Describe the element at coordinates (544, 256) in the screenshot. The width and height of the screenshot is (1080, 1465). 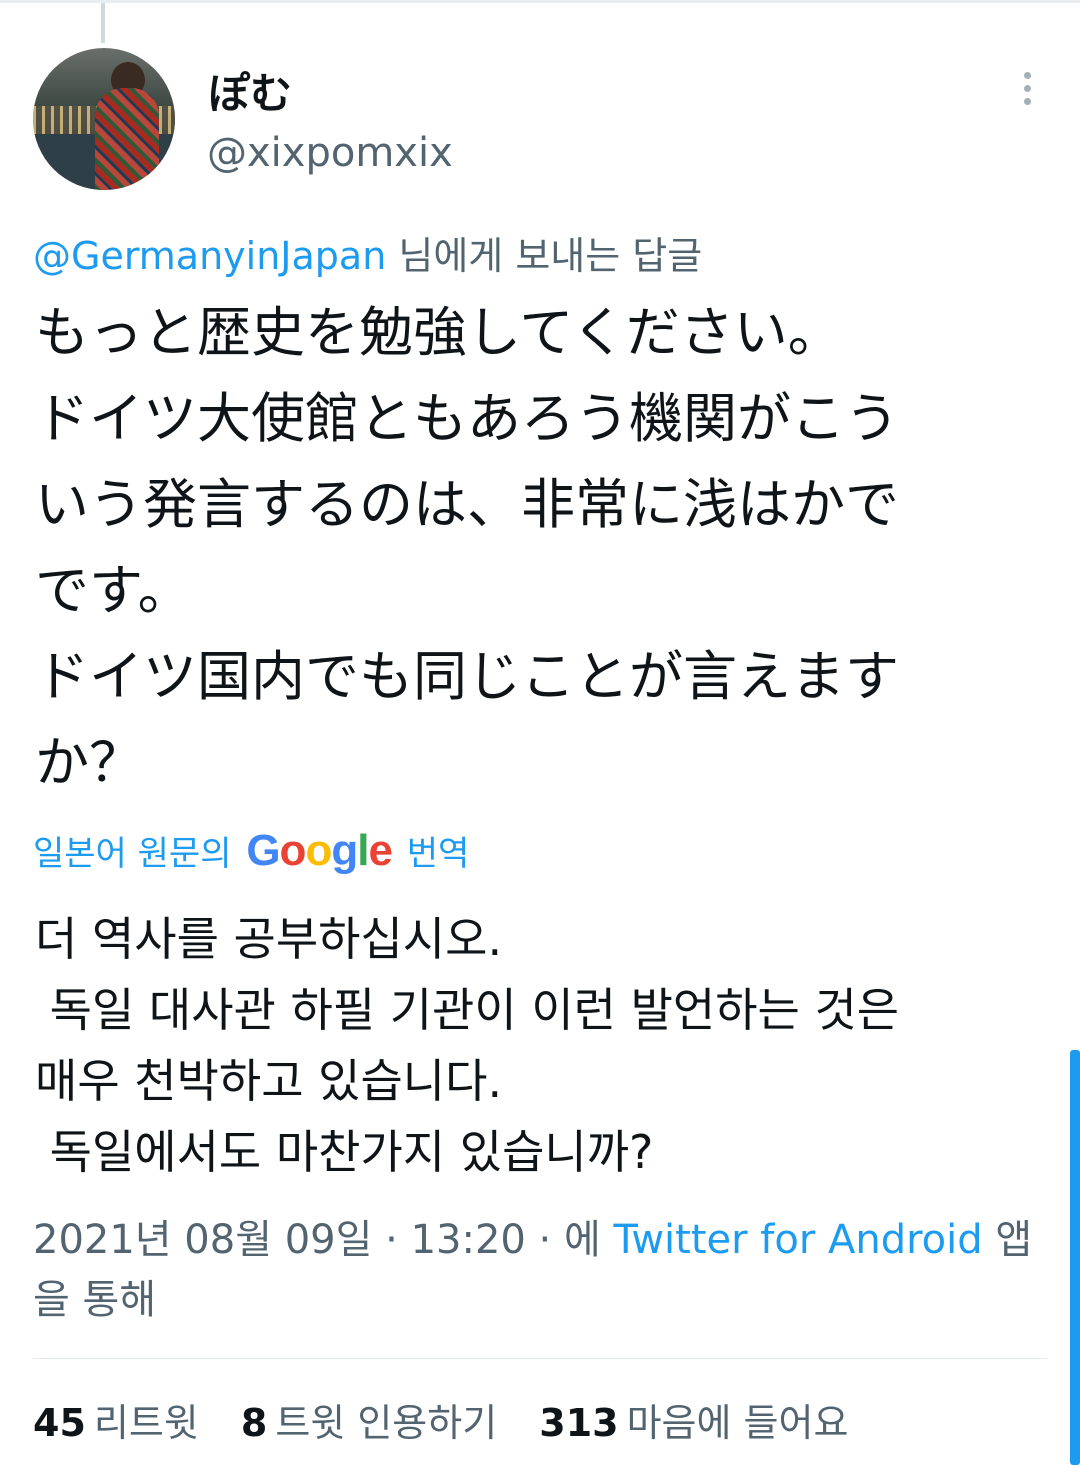
I see `reply-to-suffix: 님에게 보내는 답글` at that location.